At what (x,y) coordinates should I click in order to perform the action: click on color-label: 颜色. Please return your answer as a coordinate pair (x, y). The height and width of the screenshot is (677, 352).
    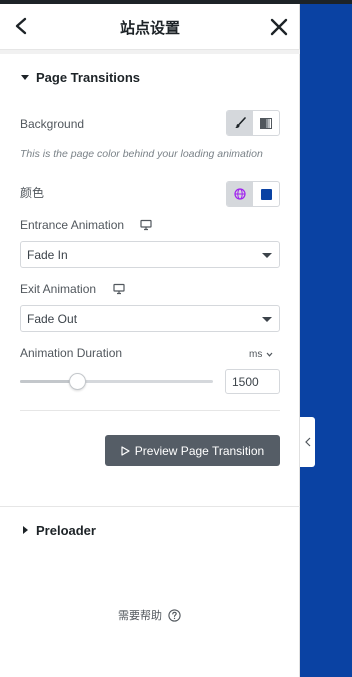
    Looking at the image, I should click on (32, 193).